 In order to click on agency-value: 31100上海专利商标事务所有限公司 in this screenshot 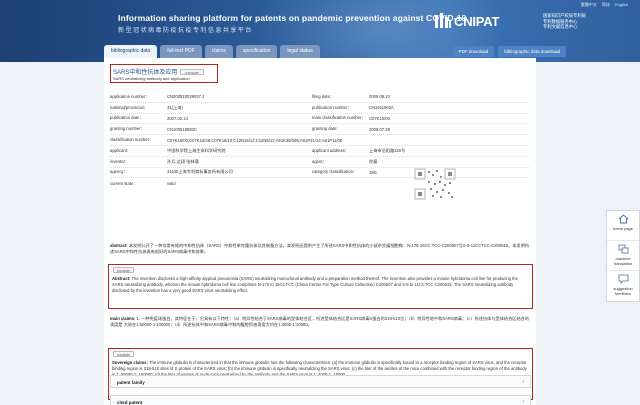, I will do `click(200, 172)`.